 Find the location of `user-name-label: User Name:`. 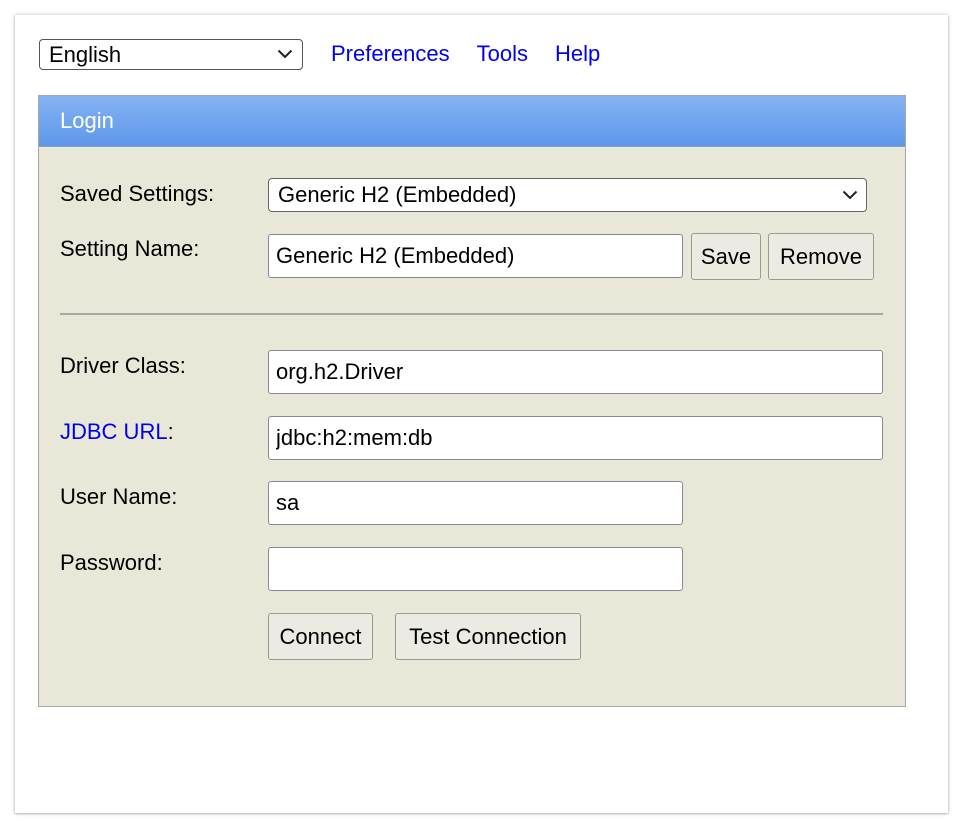

user-name-label: User Name: is located at coordinates (119, 496).